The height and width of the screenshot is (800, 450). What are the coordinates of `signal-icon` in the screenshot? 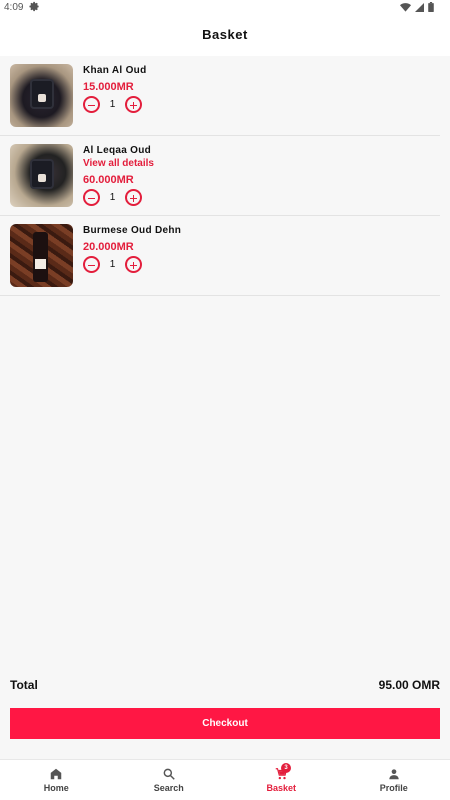 It's located at (419, 7).